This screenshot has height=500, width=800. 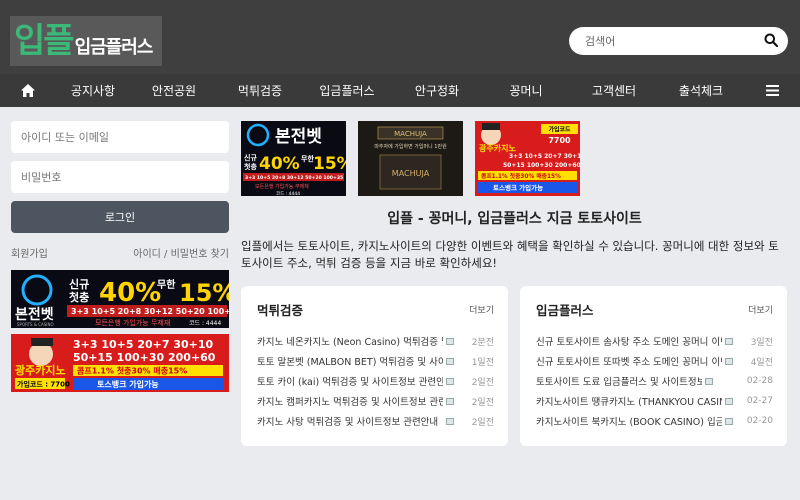 What do you see at coordinates (43, 384) in the screenshot?
I see `gwangju-code: 가입코드 : 7700` at bounding box center [43, 384].